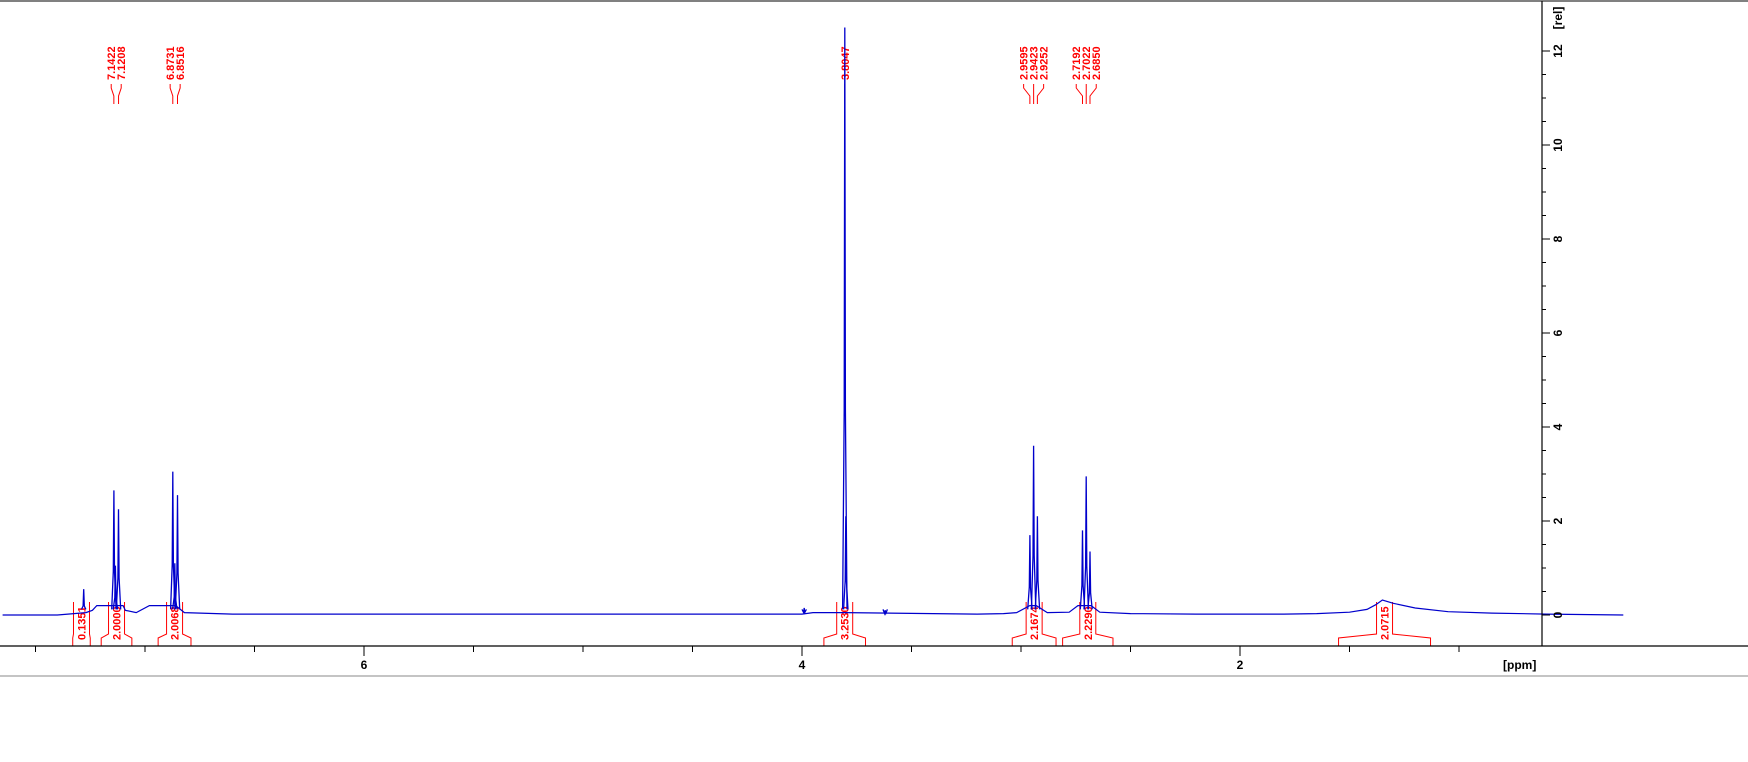 The image size is (1748, 762). I want to click on peak-label: 2.9252, so click(1045, 63).